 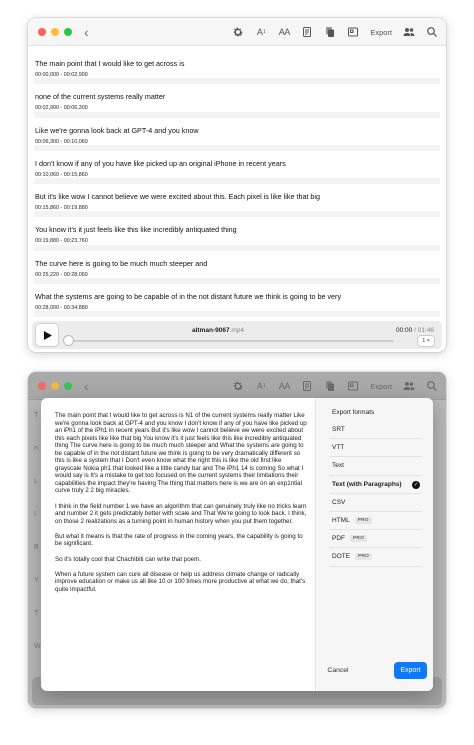 I want to click on export-format-option: SRT, so click(x=375, y=430).